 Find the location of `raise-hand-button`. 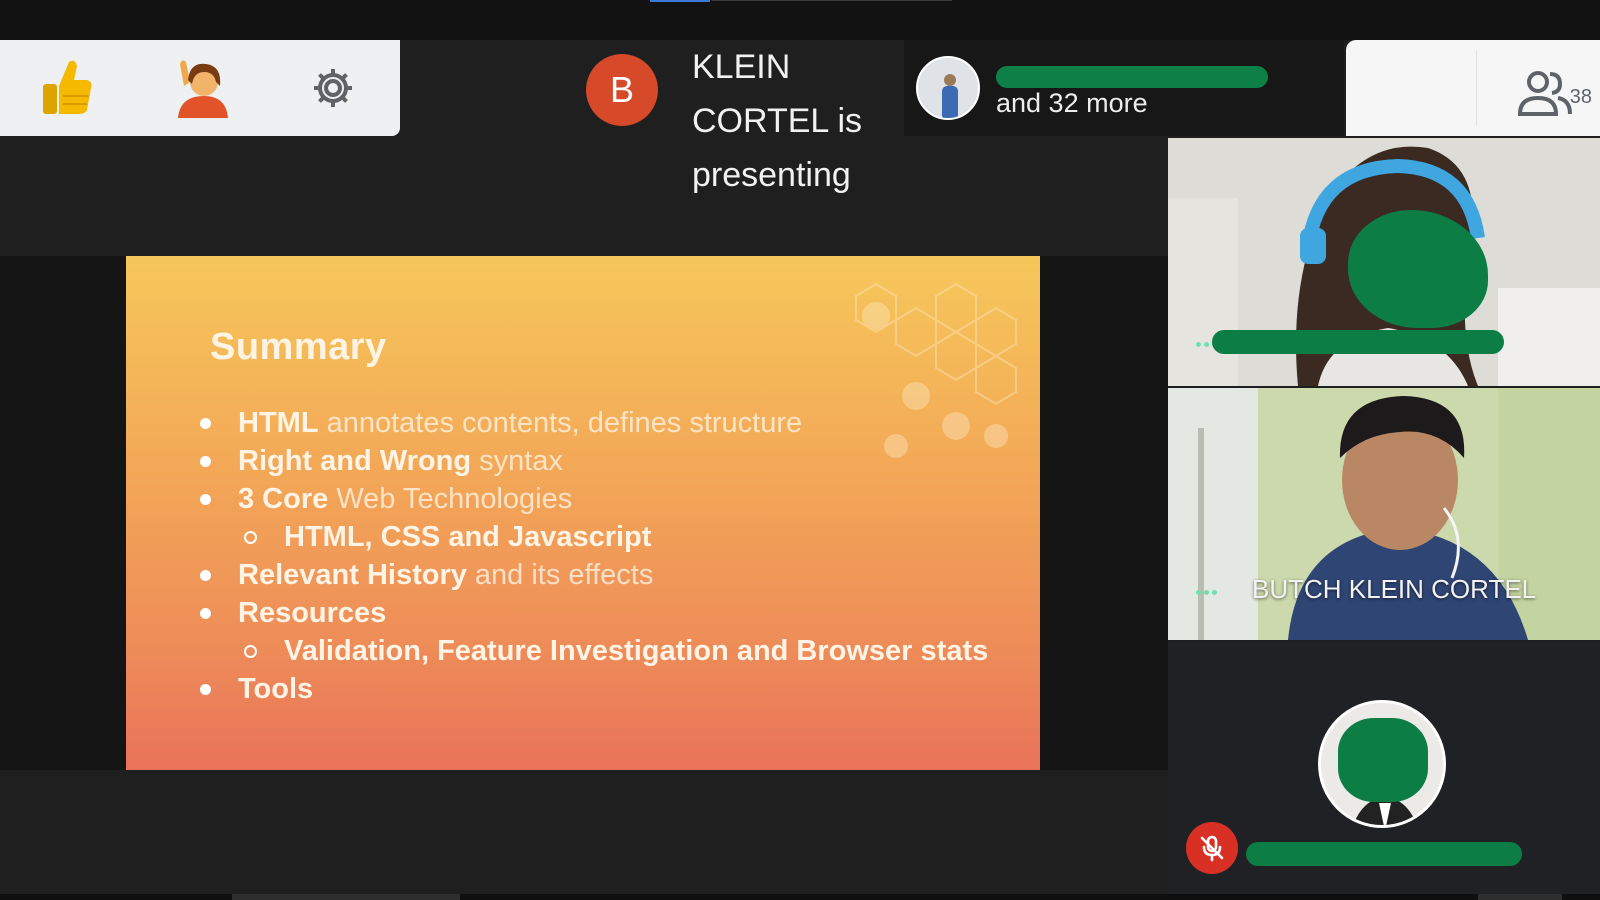

raise-hand-button is located at coordinates (199, 88).